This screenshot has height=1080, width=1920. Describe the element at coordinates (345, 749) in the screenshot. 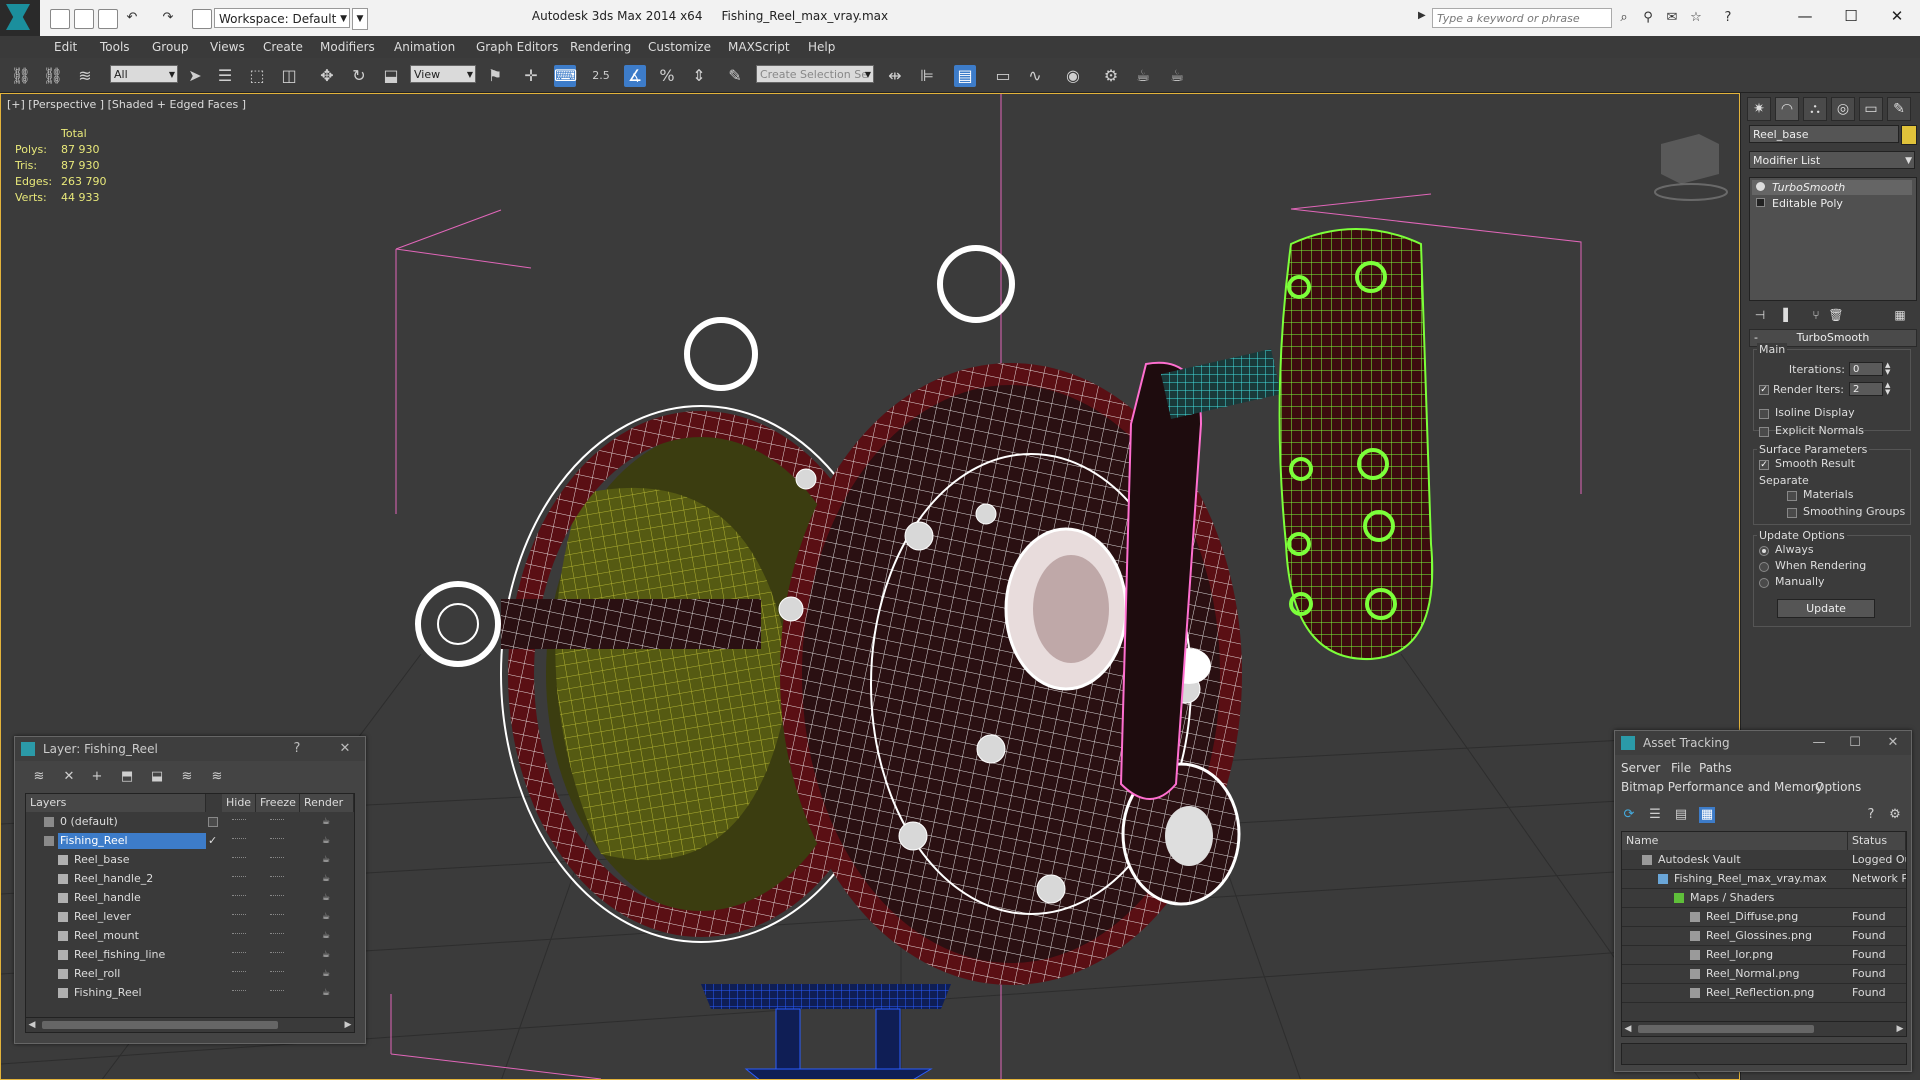

I see `layer-dialog-close-button: ✕` at that location.